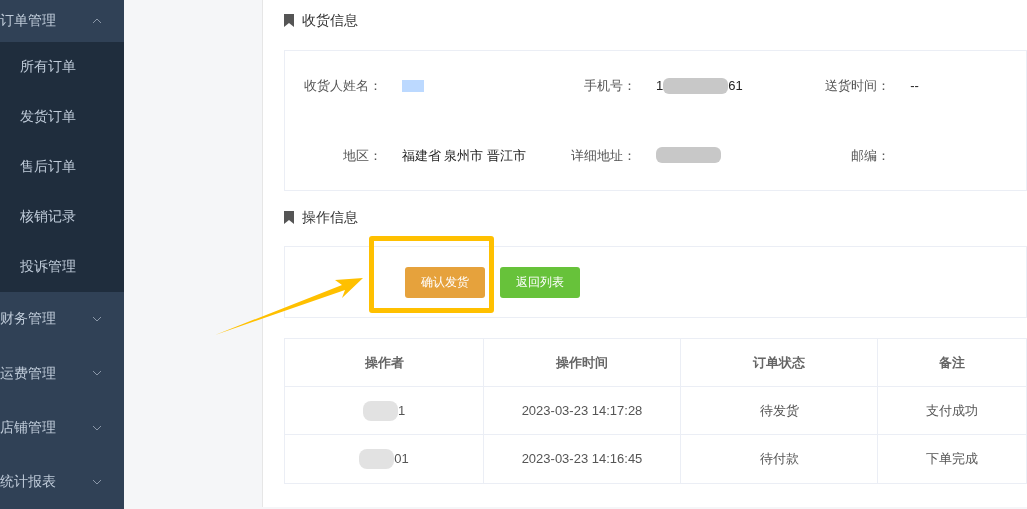 The width and height of the screenshot is (1027, 509). I want to click on table-cell: 2023-03-23 14:17:28, so click(582, 410).